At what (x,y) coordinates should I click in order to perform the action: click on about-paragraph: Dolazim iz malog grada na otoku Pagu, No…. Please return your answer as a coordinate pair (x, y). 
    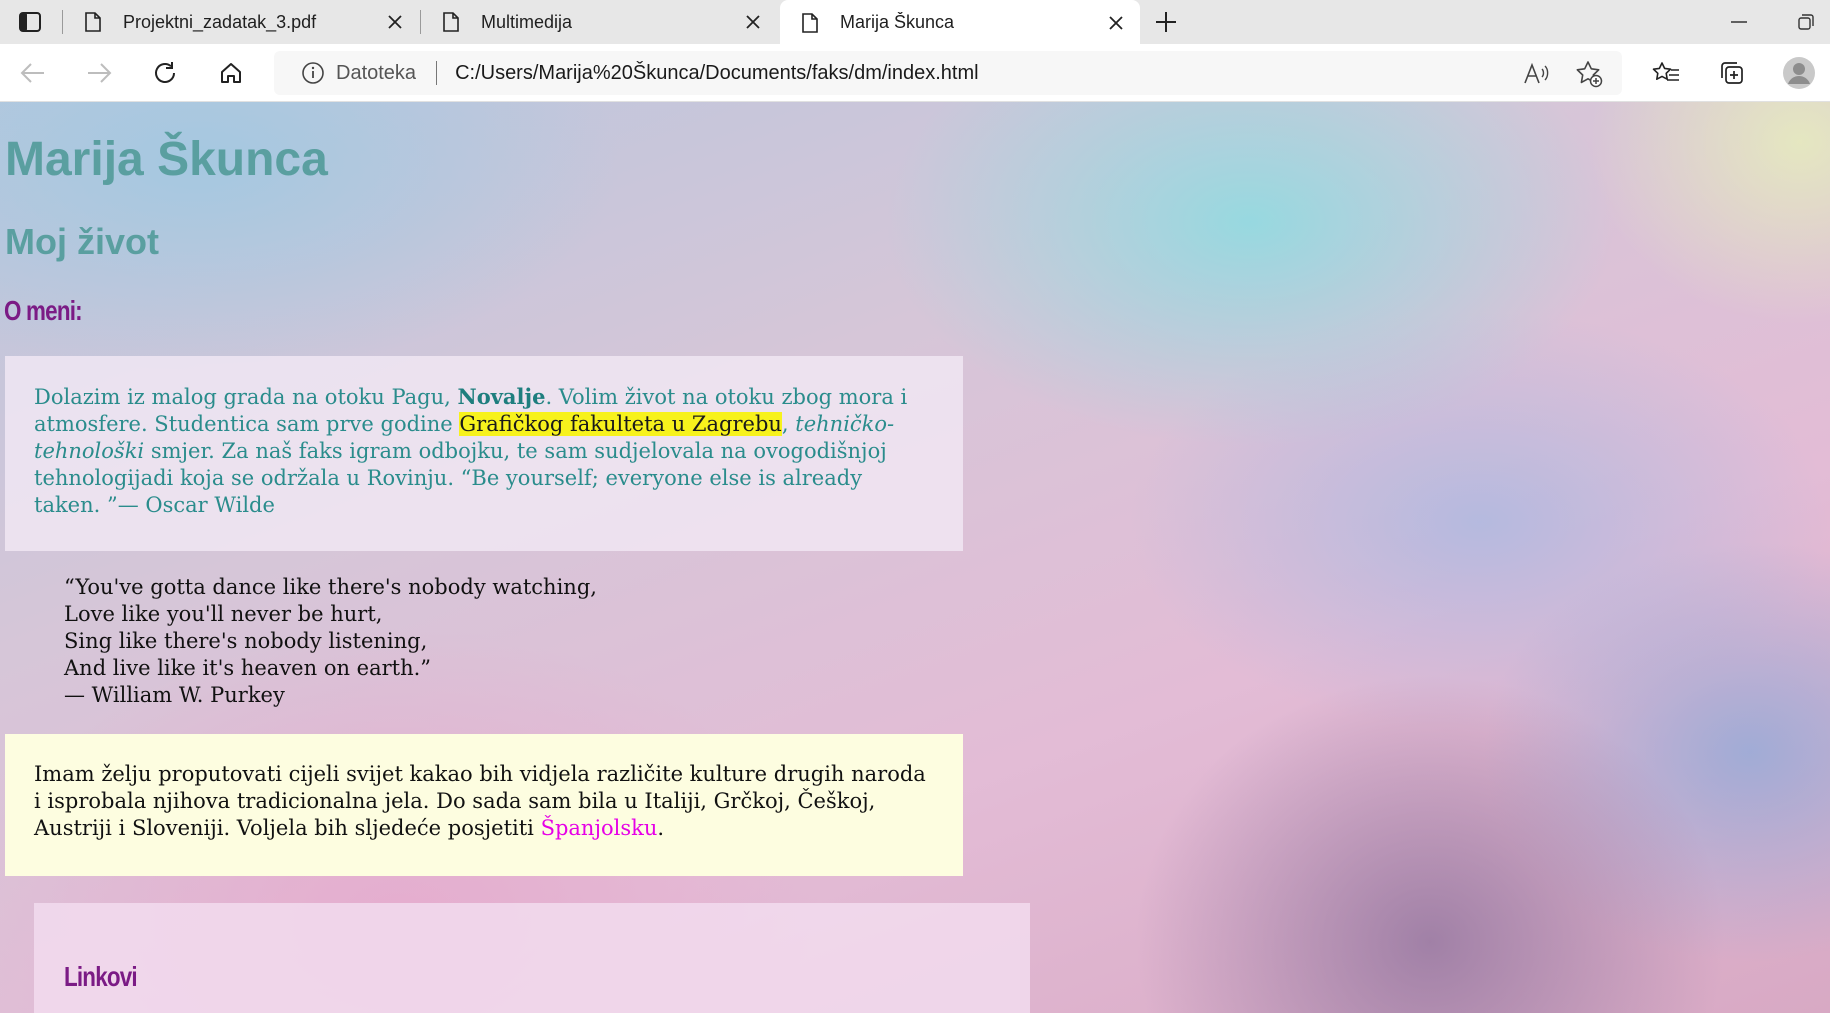
    Looking at the image, I should click on (484, 453).